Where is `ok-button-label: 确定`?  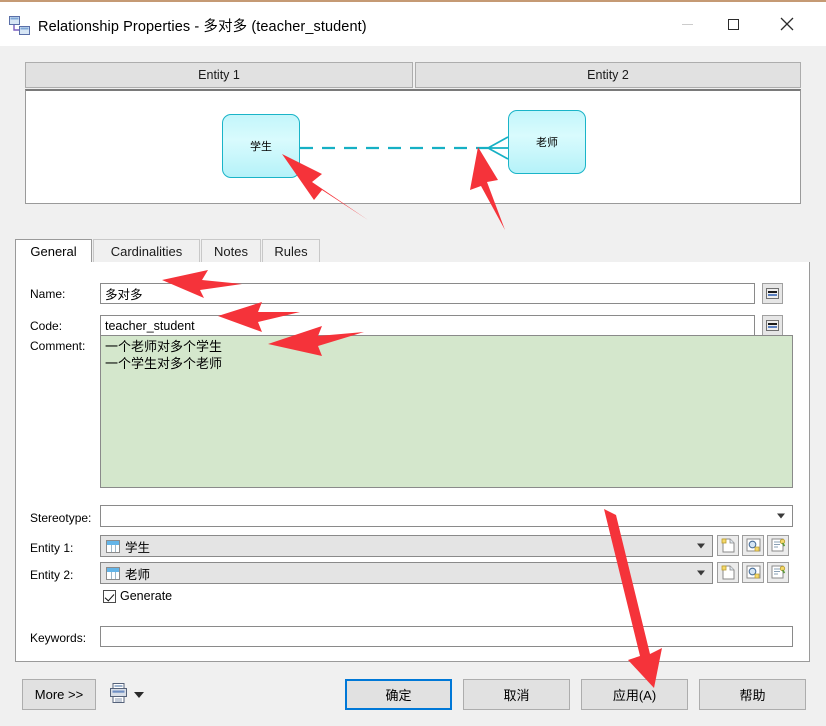 ok-button-label: 确定 is located at coordinates (398, 695).